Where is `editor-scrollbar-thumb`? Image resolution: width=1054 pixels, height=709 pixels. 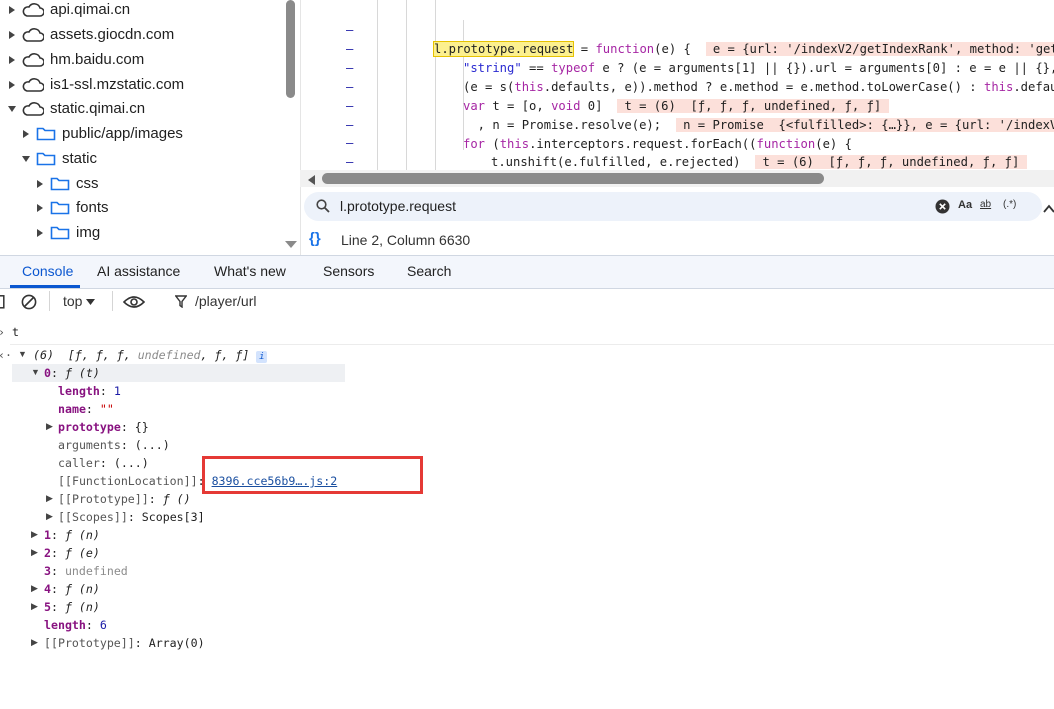 editor-scrollbar-thumb is located at coordinates (573, 178).